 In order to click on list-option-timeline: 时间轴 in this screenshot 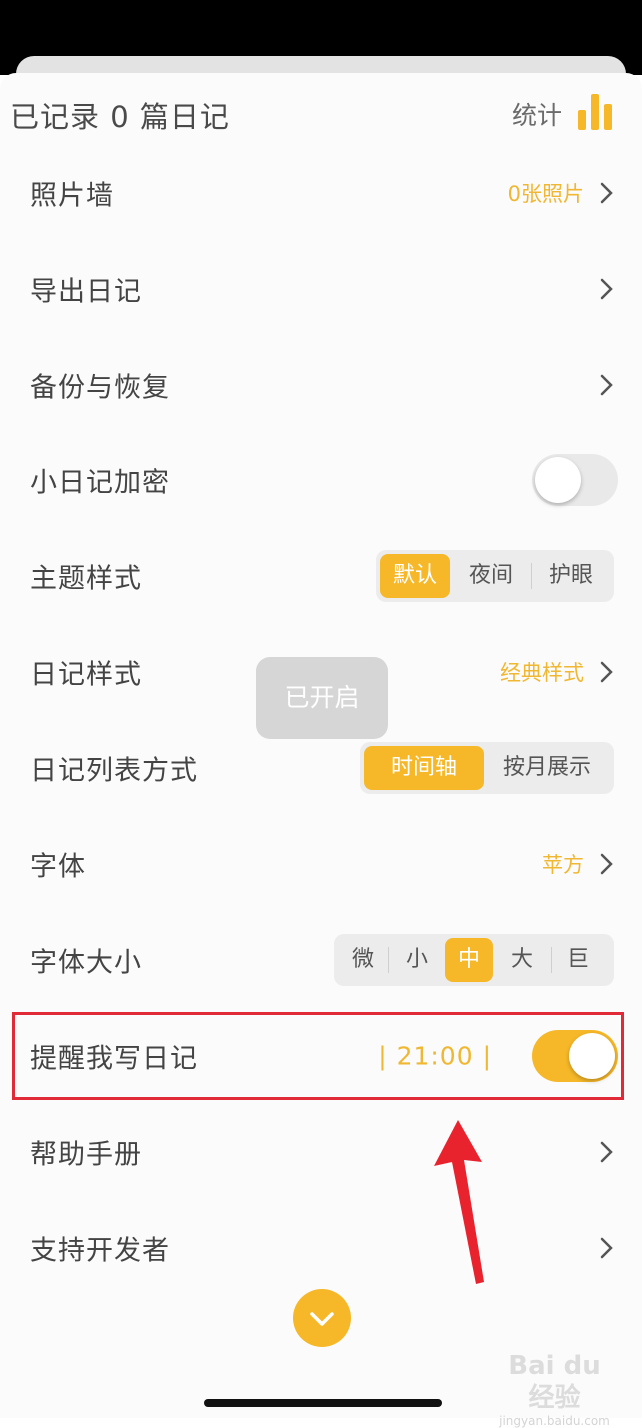, I will do `click(424, 768)`.